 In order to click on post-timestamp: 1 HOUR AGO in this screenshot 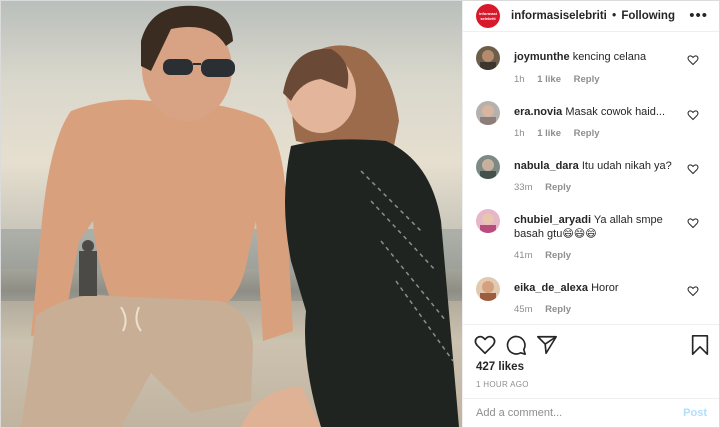, I will do `click(502, 384)`.